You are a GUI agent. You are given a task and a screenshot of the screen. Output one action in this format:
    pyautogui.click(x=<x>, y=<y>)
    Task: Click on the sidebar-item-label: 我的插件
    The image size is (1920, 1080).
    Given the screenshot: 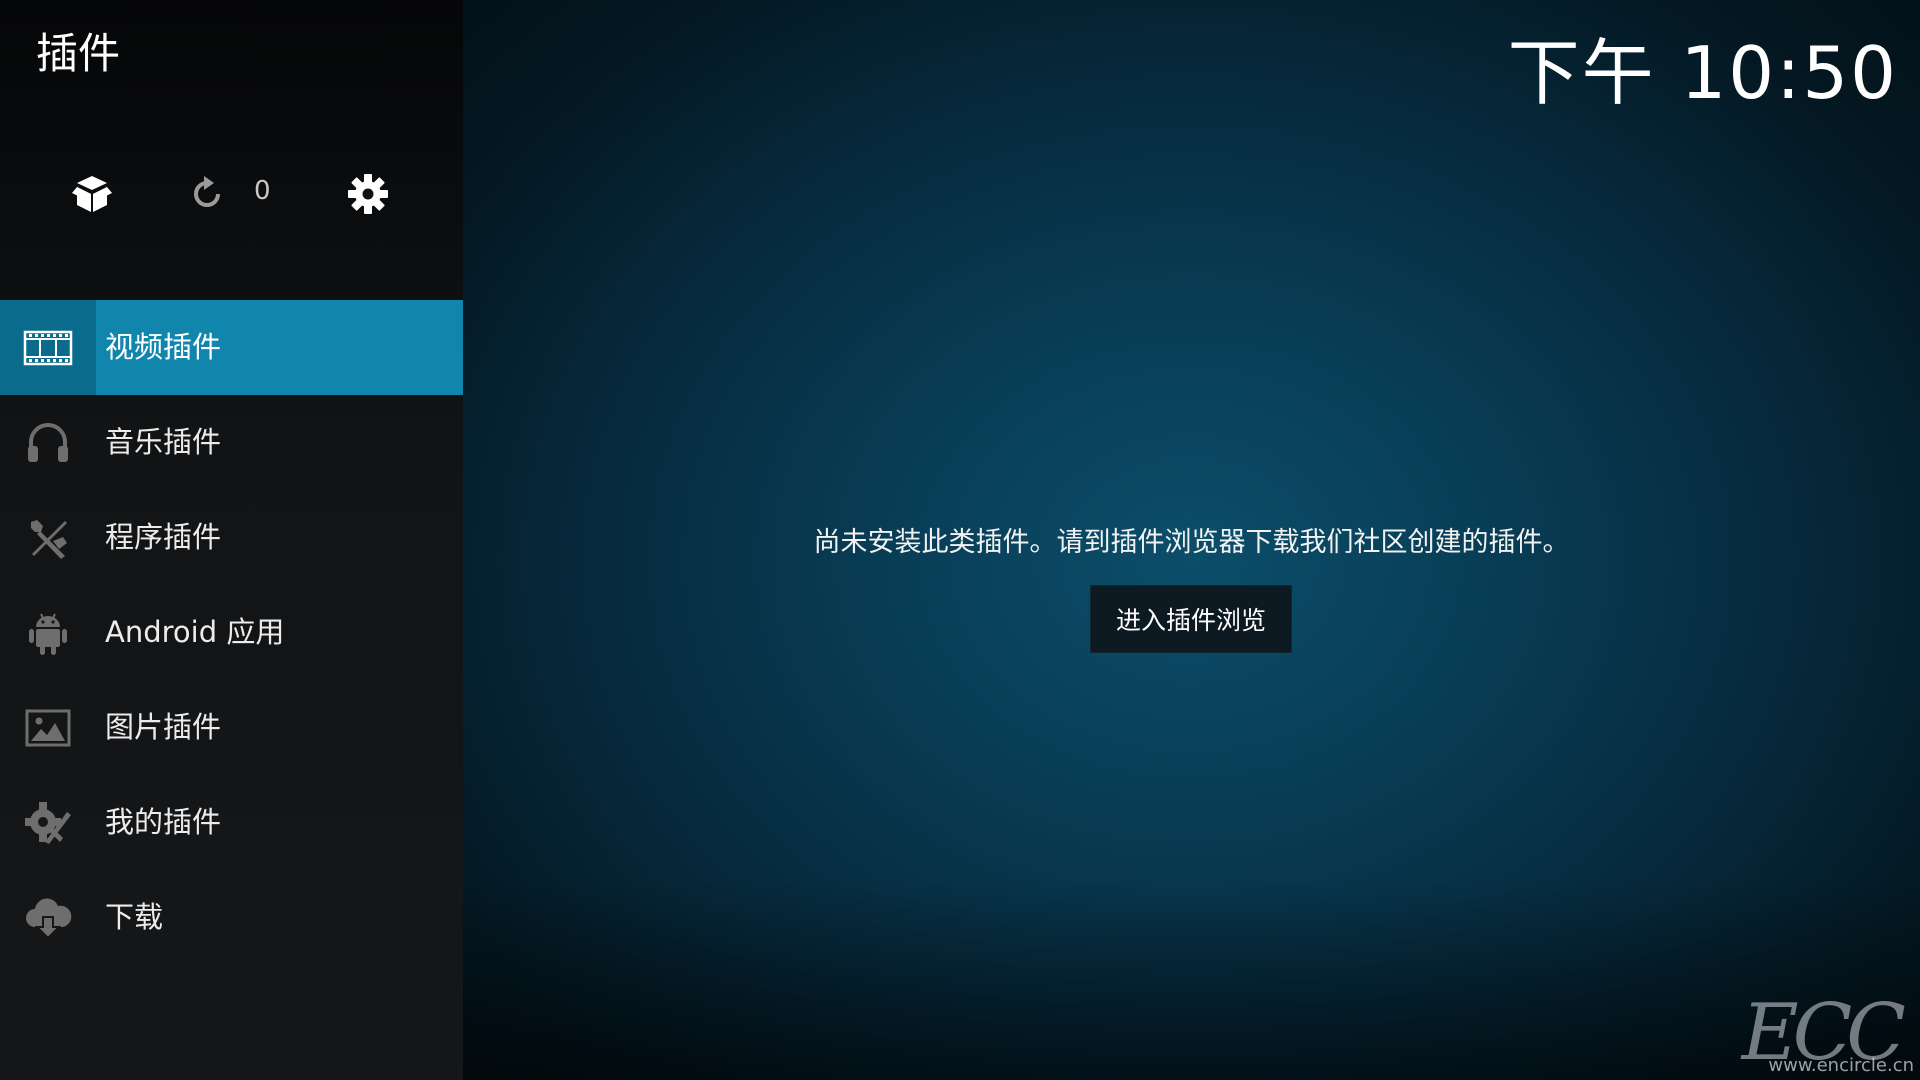 What is the action you would take?
    pyautogui.click(x=163, y=822)
    